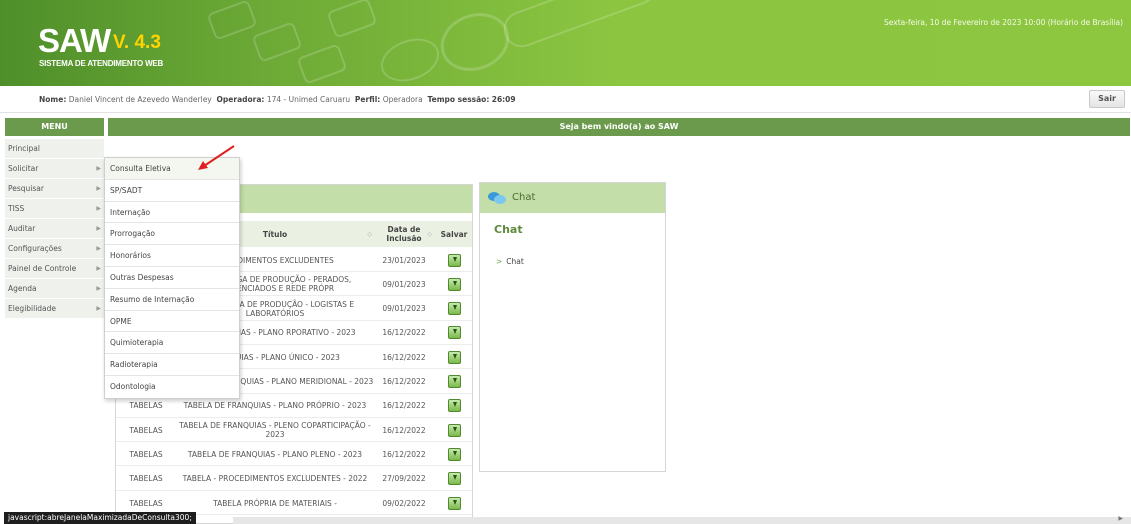 Image resolution: width=1131 pixels, height=524 pixels. I want to click on sidebar-item-painel-de-controle: Painel de Controle ▶, so click(54, 269).